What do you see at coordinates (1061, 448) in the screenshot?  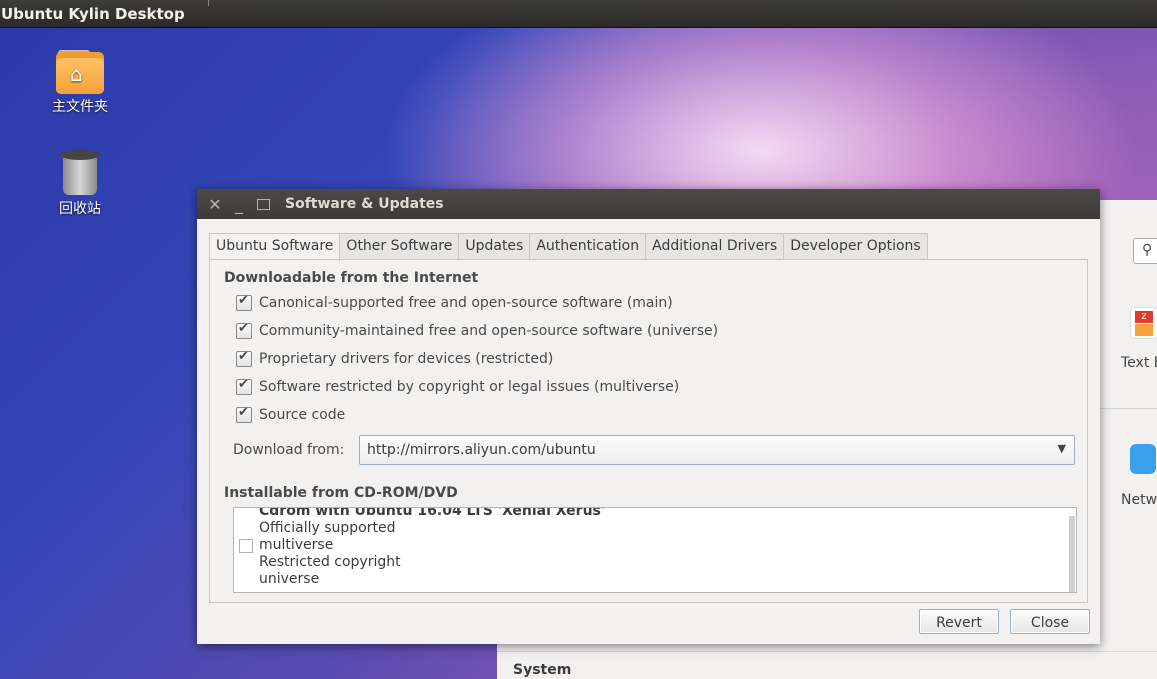 I see `chevron-down-icon: ▼` at bounding box center [1061, 448].